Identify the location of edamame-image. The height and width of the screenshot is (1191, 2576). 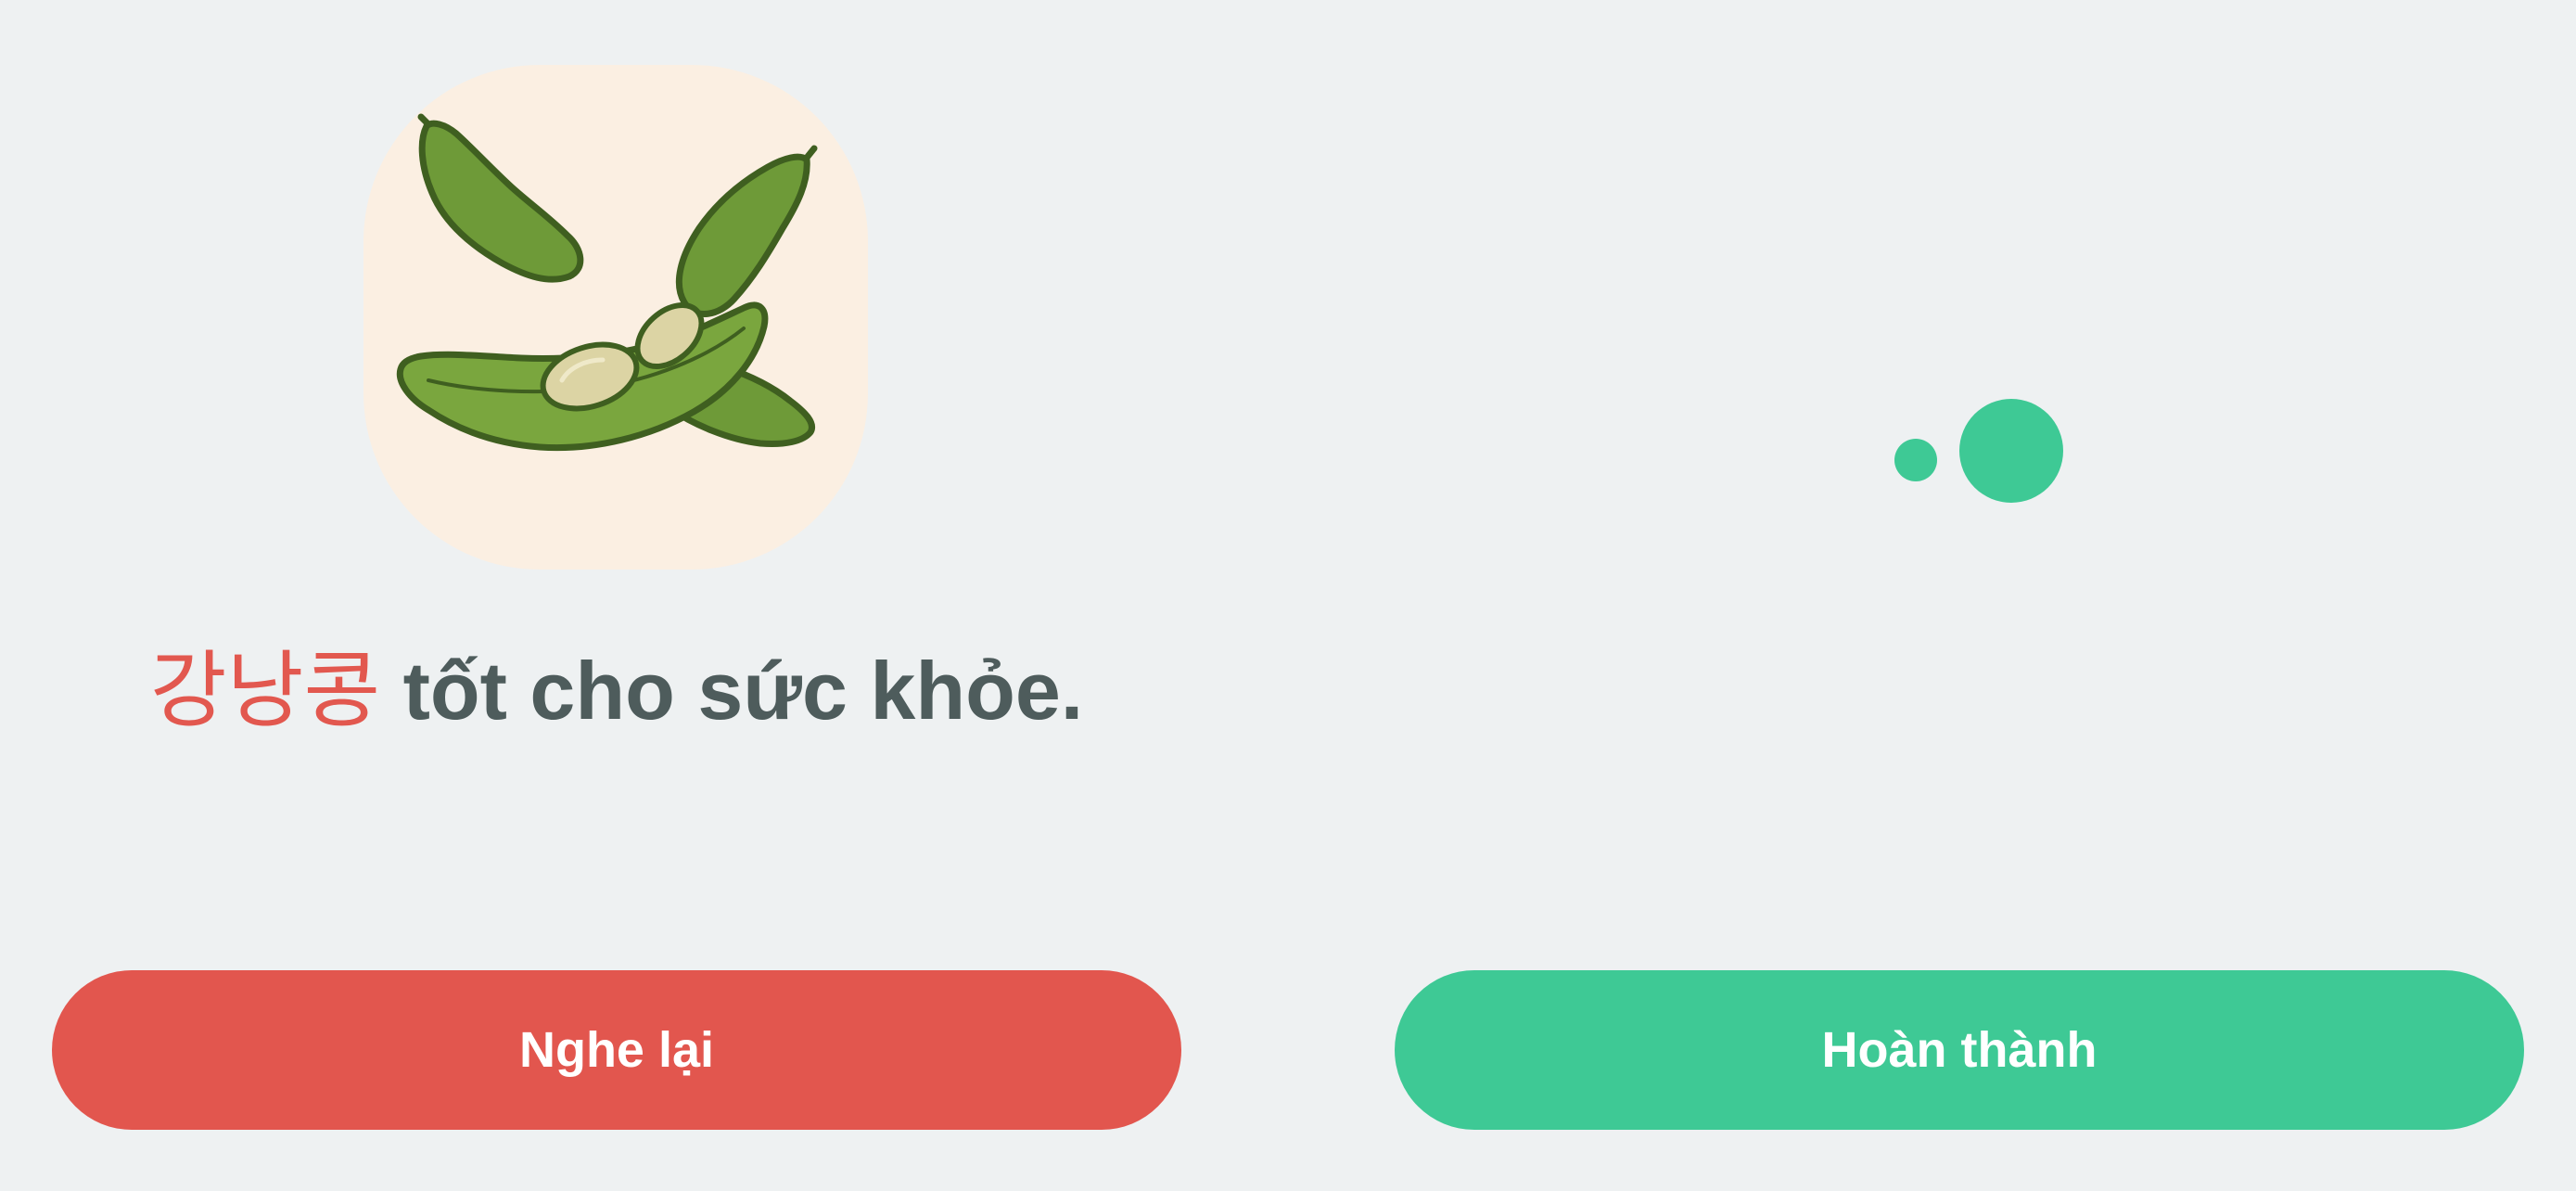
(615, 317).